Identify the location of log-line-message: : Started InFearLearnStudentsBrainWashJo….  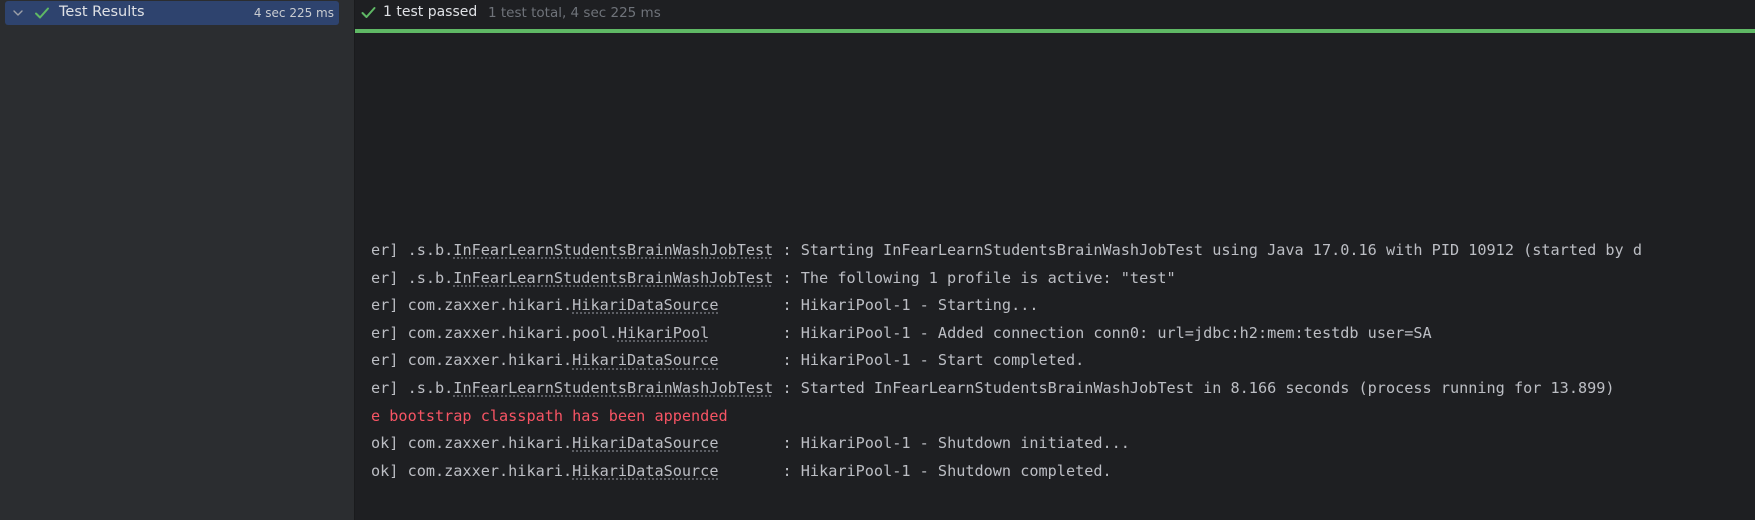
(1194, 387).